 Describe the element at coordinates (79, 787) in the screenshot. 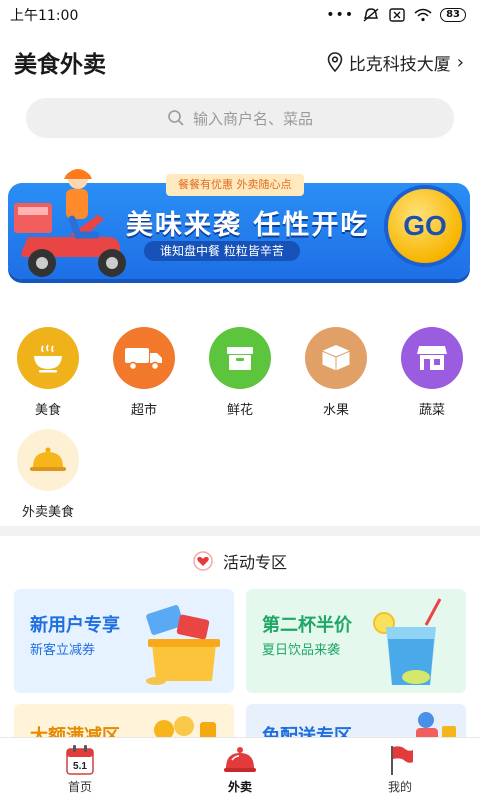

I see `tab-home-label: 首页` at that location.